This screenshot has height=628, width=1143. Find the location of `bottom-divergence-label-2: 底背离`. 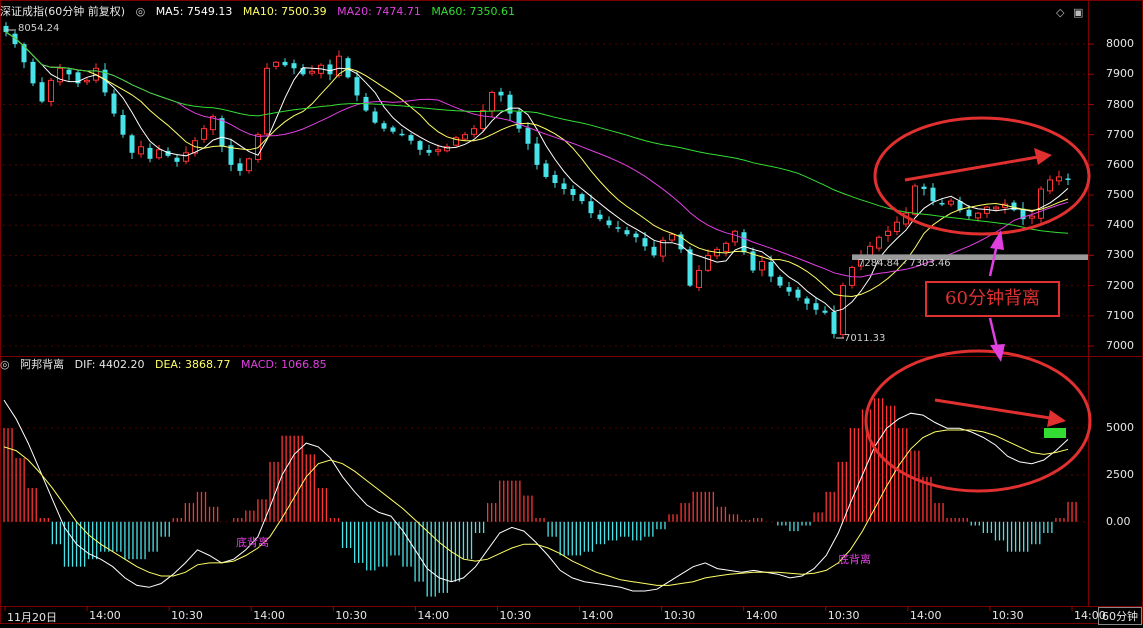

bottom-divergence-label-2: 底背离 is located at coordinates (854, 559).